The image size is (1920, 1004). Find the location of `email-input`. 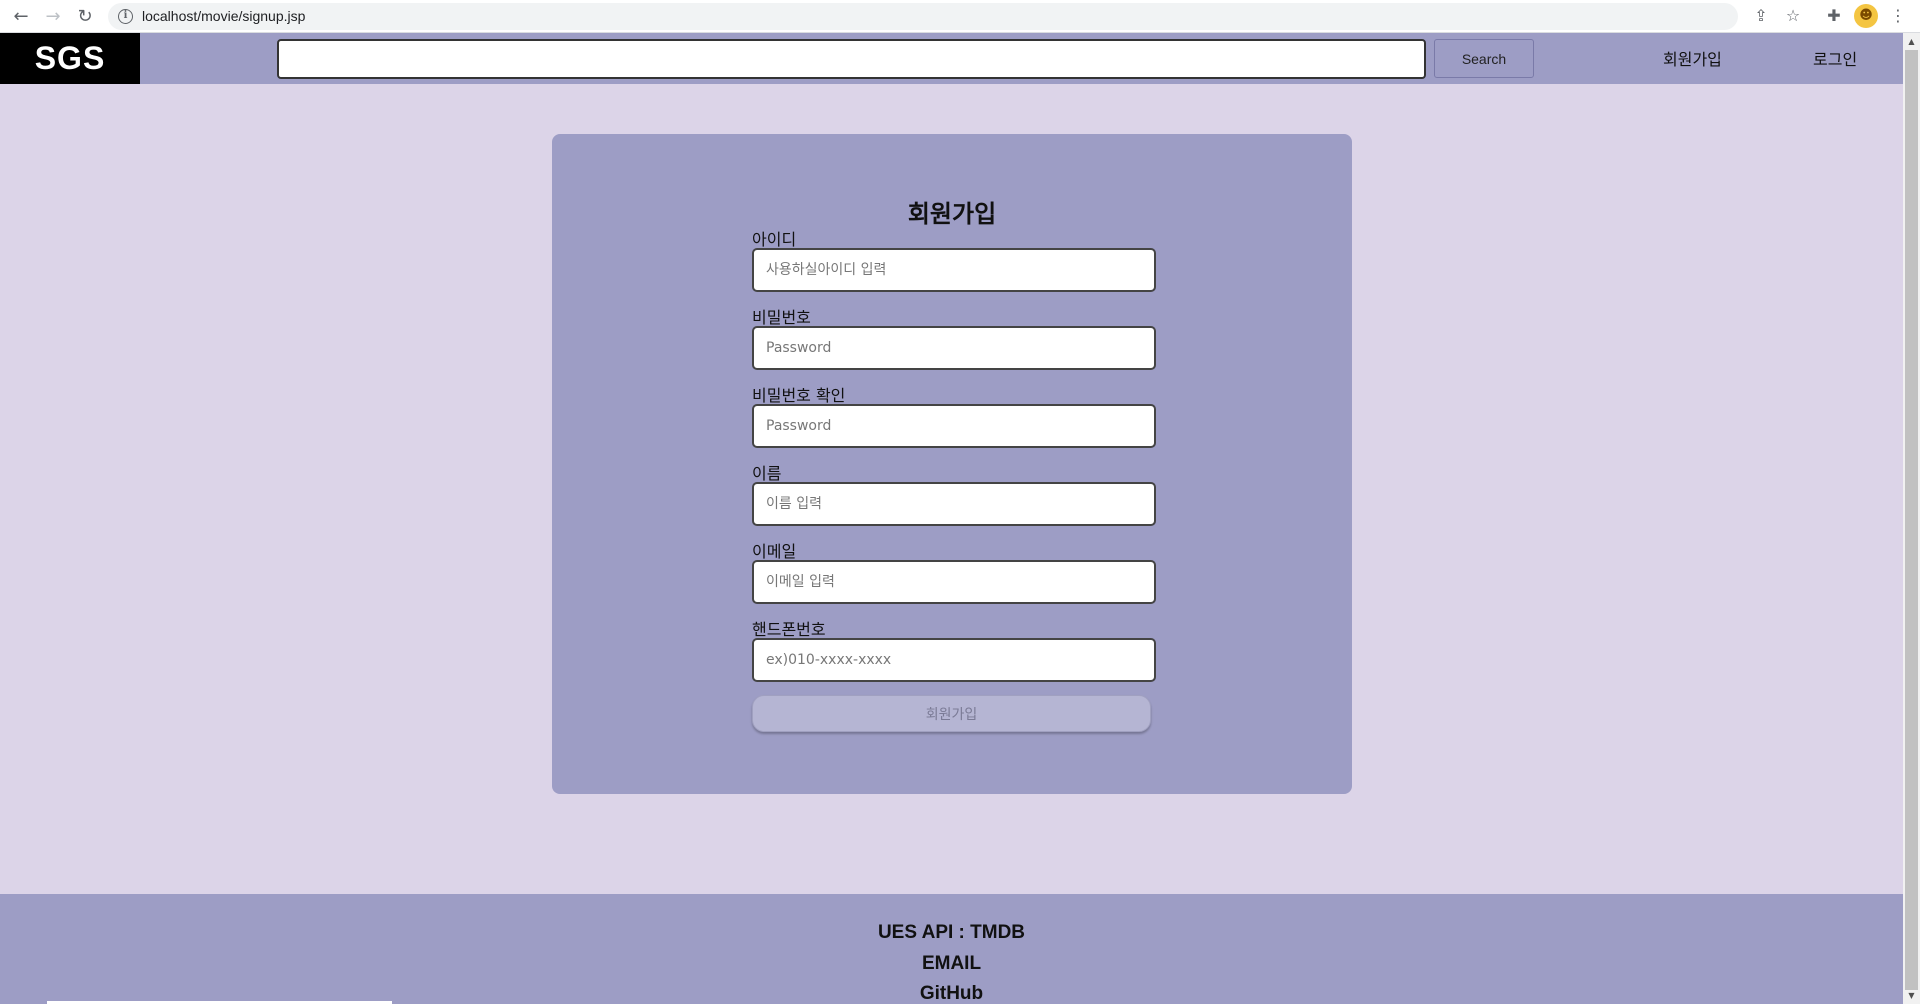

email-input is located at coordinates (954, 582).